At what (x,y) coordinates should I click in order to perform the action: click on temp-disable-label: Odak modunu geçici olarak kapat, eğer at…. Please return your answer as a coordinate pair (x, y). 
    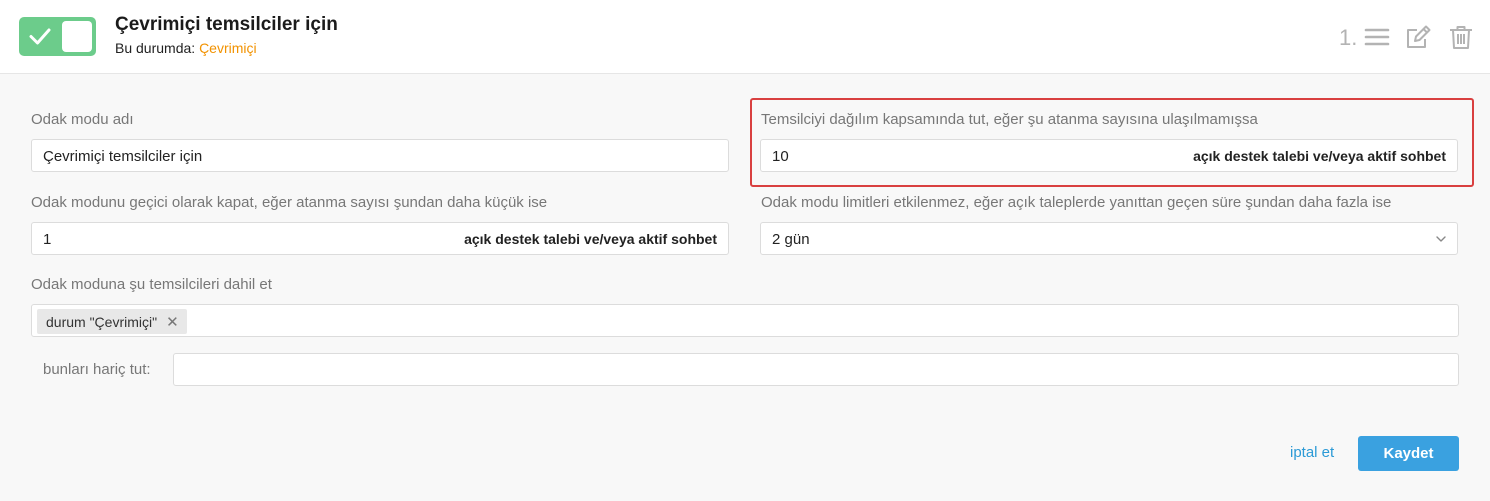
    Looking at the image, I should click on (289, 202).